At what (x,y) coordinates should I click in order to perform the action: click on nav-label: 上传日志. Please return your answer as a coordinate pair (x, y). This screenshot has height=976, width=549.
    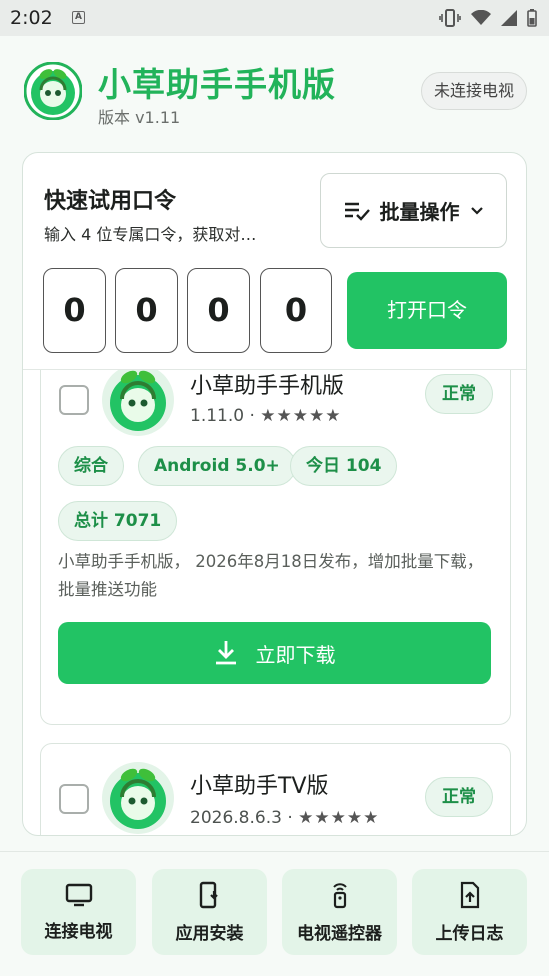
    Looking at the image, I should click on (469, 933).